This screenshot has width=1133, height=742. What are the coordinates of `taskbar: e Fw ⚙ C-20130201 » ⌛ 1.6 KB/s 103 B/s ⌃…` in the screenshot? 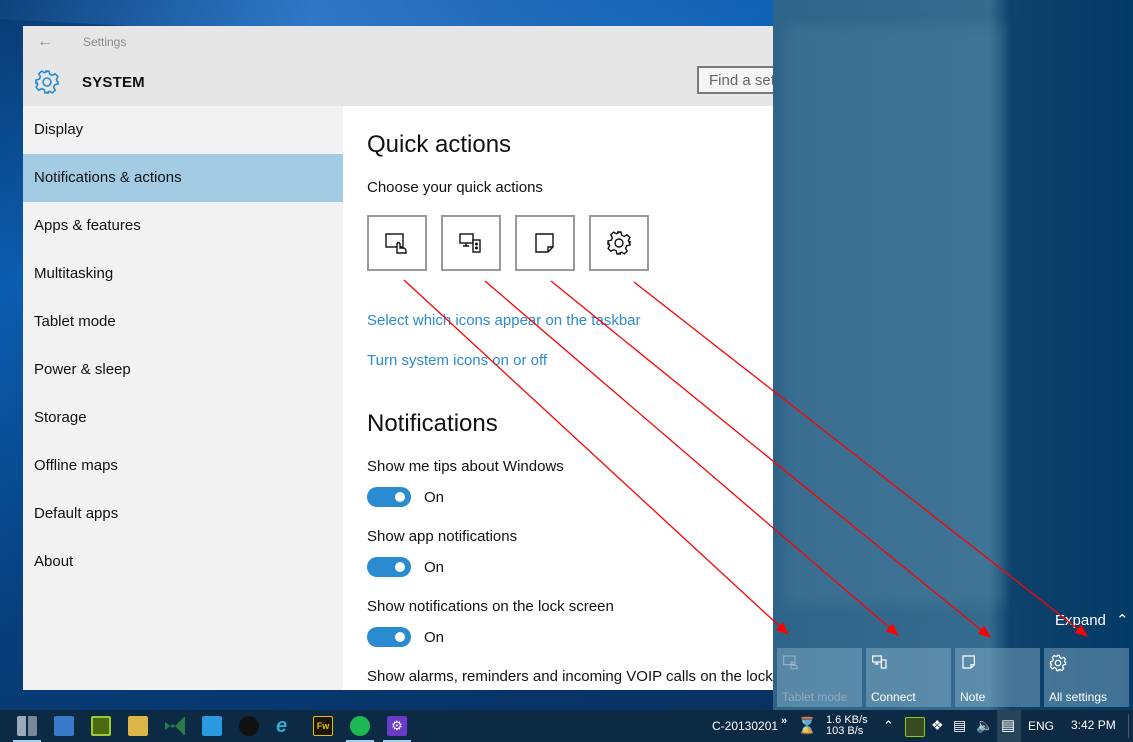 It's located at (566, 726).